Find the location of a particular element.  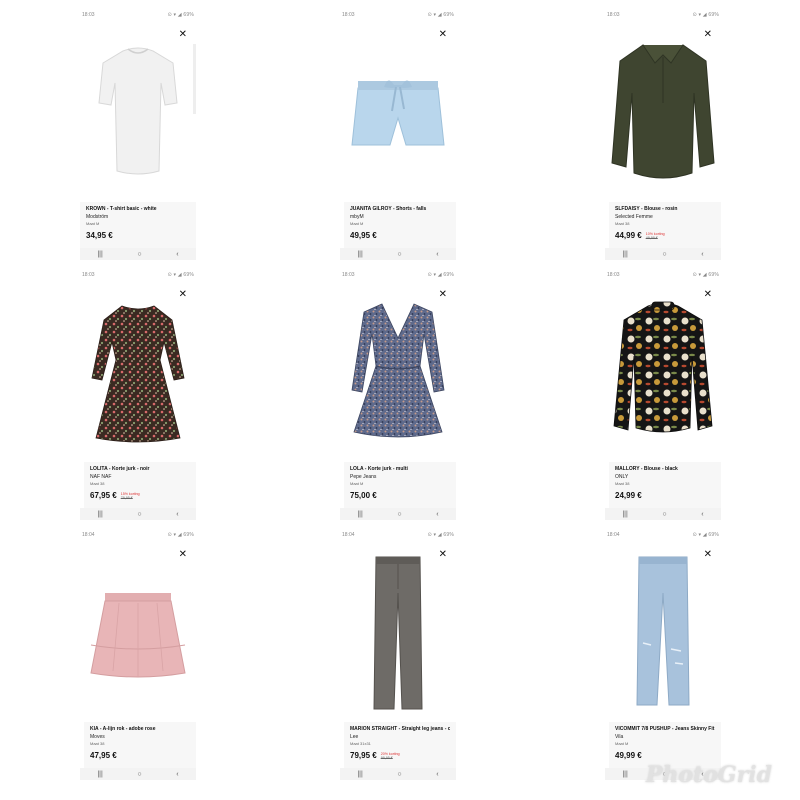

product-brand: Moves is located at coordinates (97, 737).